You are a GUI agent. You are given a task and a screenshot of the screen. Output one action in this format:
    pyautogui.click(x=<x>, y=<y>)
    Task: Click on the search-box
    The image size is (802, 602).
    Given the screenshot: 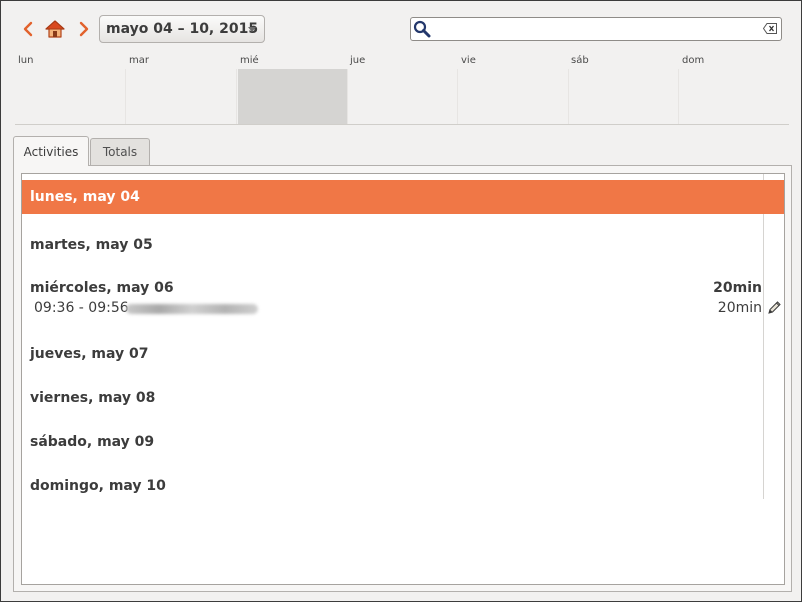 What is the action you would take?
    pyautogui.click(x=596, y=29)
    